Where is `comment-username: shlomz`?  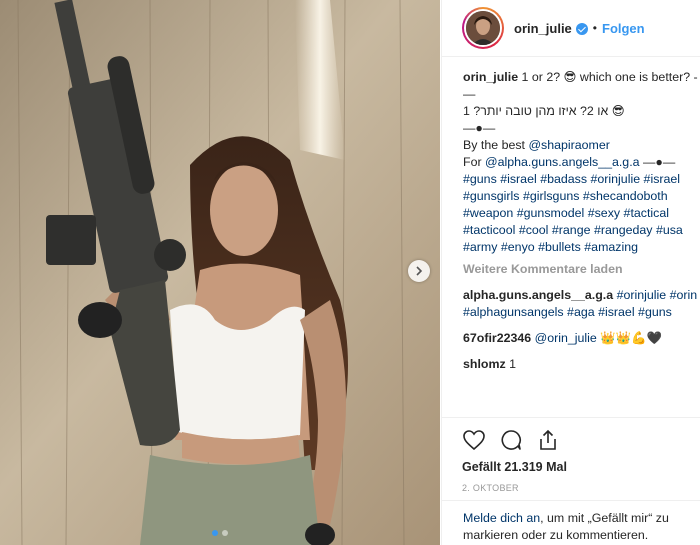 comment-username: shlomz is located at coordinates (484, 364).